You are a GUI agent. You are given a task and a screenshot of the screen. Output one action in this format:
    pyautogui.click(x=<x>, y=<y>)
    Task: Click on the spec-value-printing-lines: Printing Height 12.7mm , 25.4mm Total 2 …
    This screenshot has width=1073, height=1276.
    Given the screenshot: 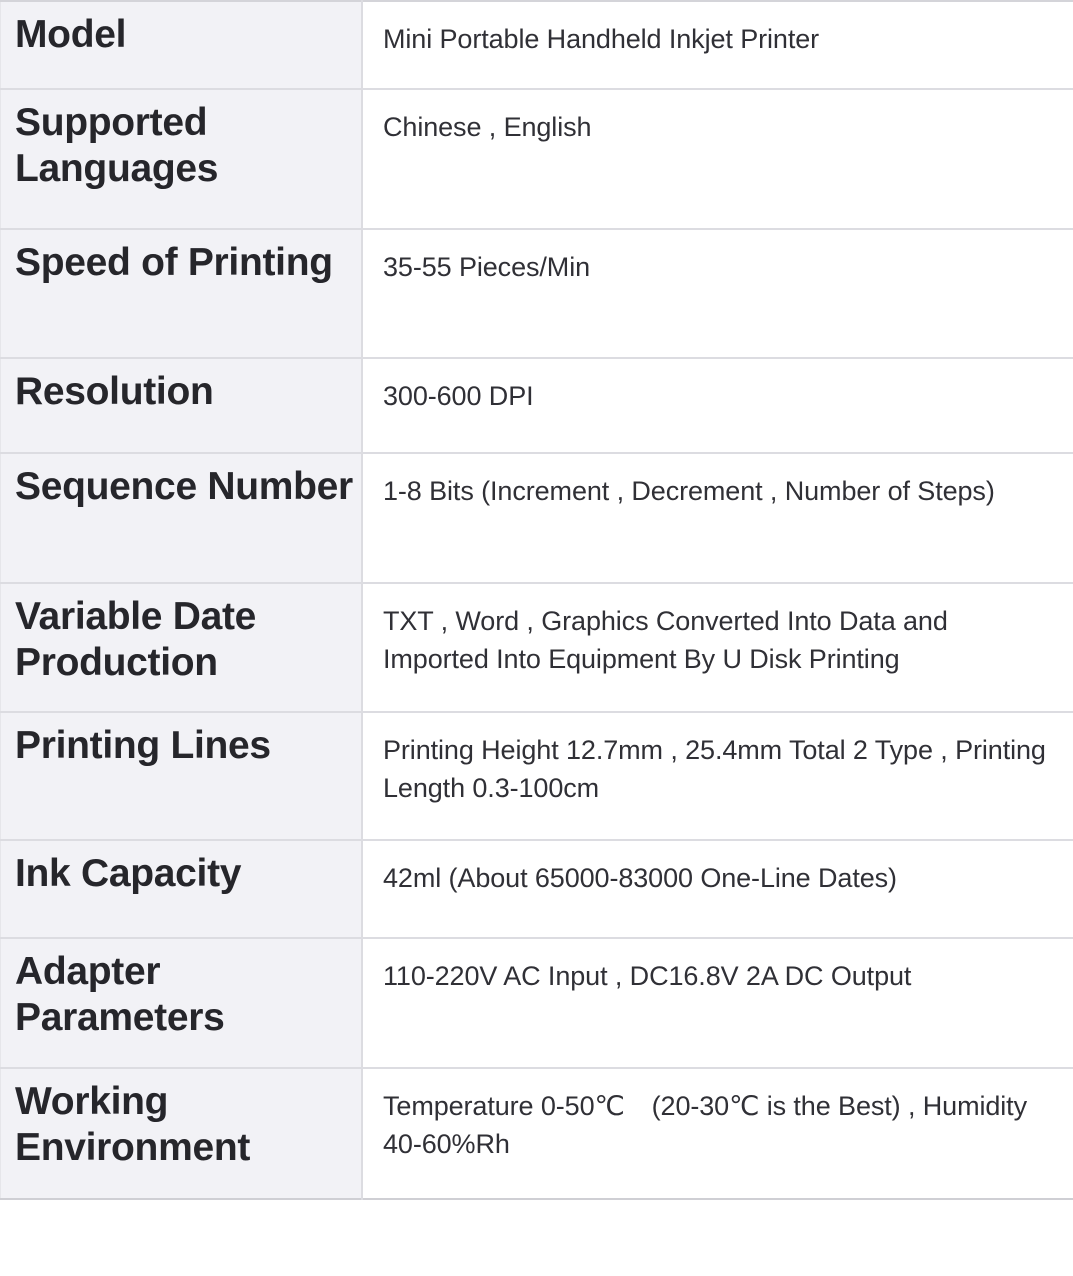 What is the action you would take?
    pyautogui.click(x=717, y=776)
    